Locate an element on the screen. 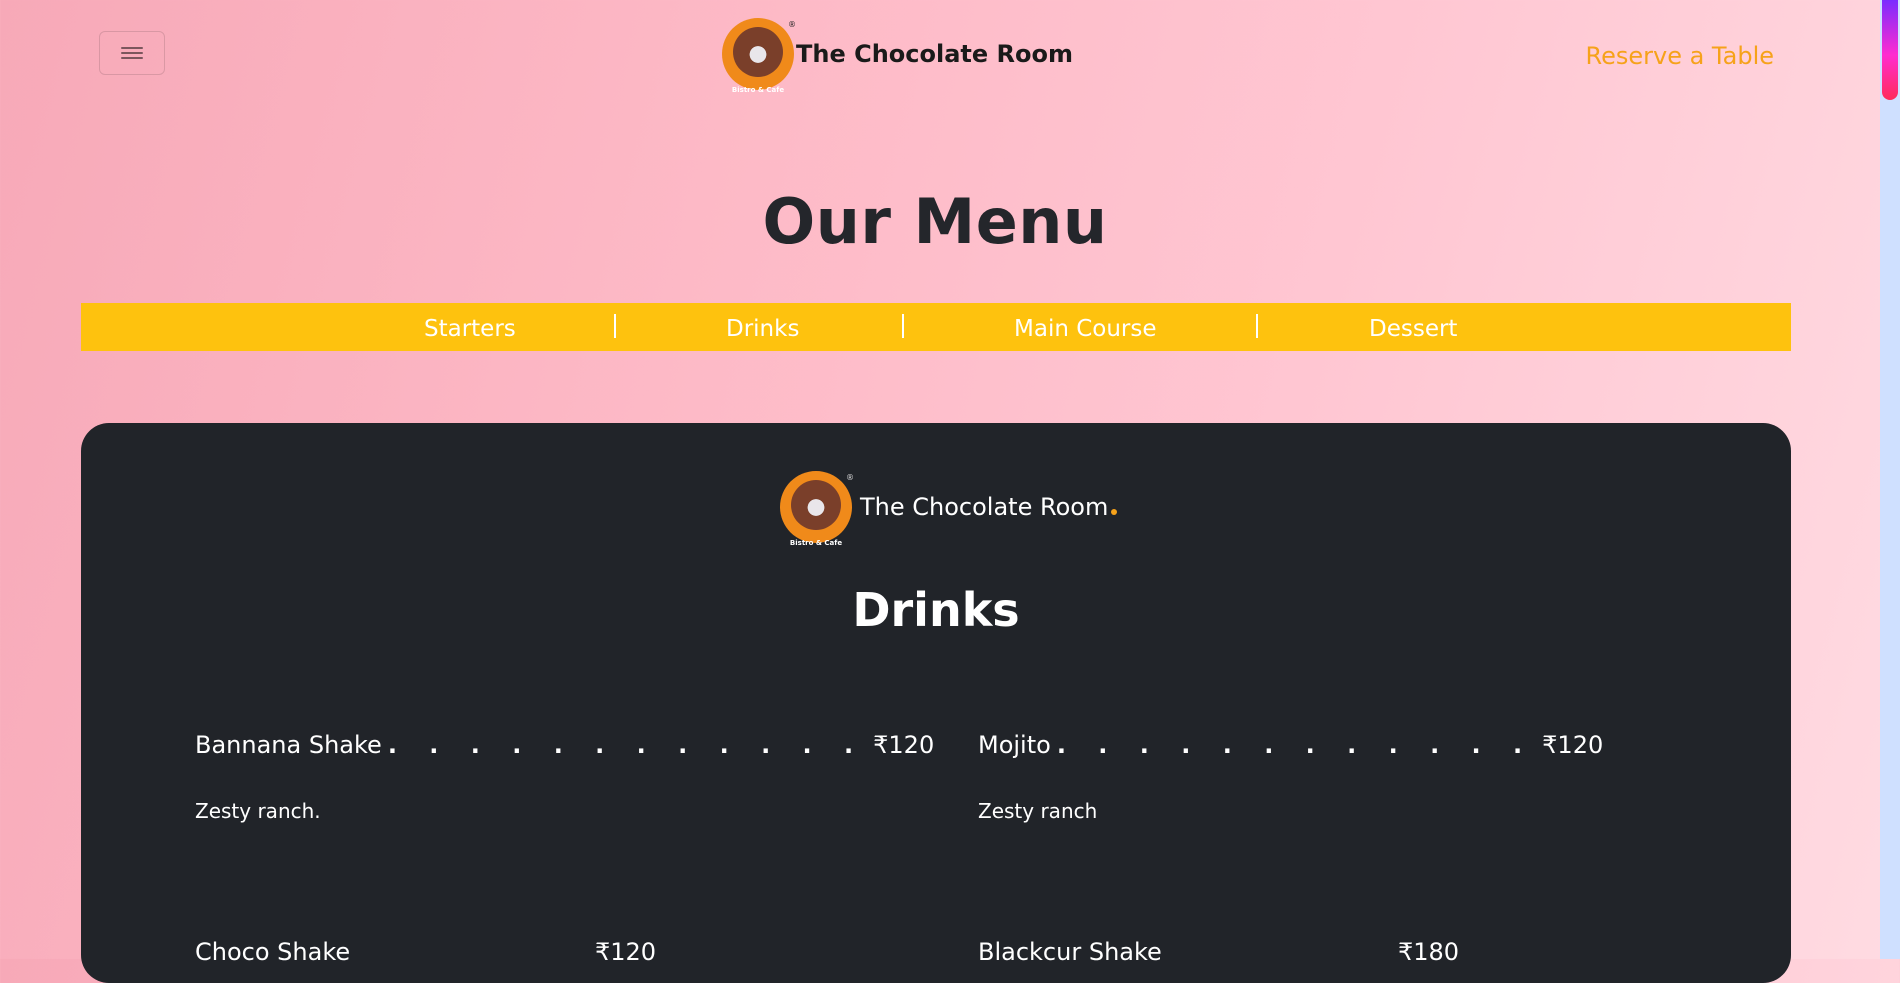  brand-link: ® Bistro & Cafe The Chocolate Room is located at coordinates (897, 55).